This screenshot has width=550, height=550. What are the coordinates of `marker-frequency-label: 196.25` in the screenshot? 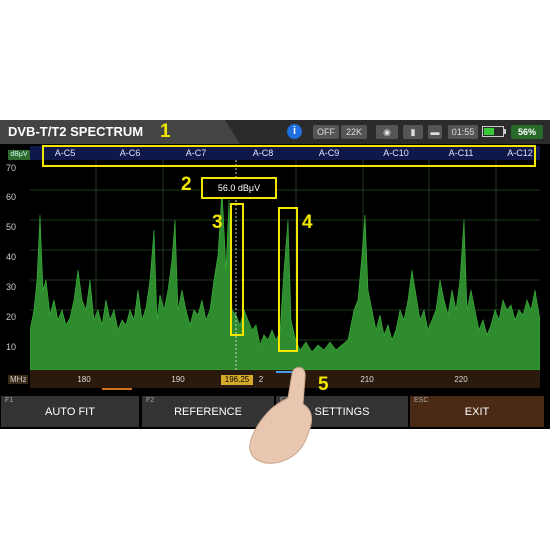 It's located at (237, 380).